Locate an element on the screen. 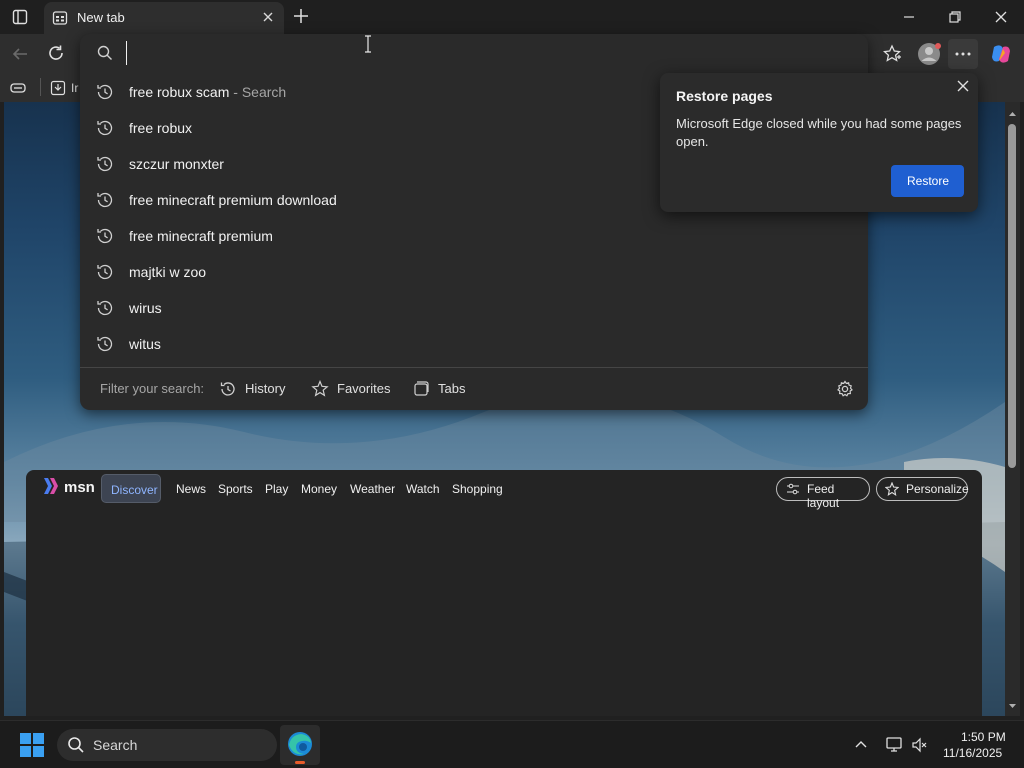 This screenshot has height=768, width=1024. suggestion-text: free robux is located at coordinates (160, 128).